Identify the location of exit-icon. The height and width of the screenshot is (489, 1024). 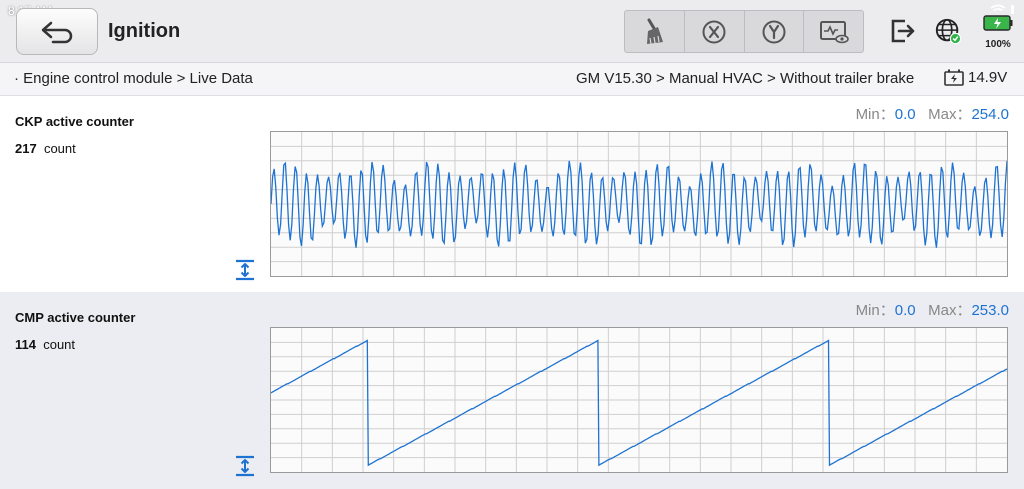
(903, 31).